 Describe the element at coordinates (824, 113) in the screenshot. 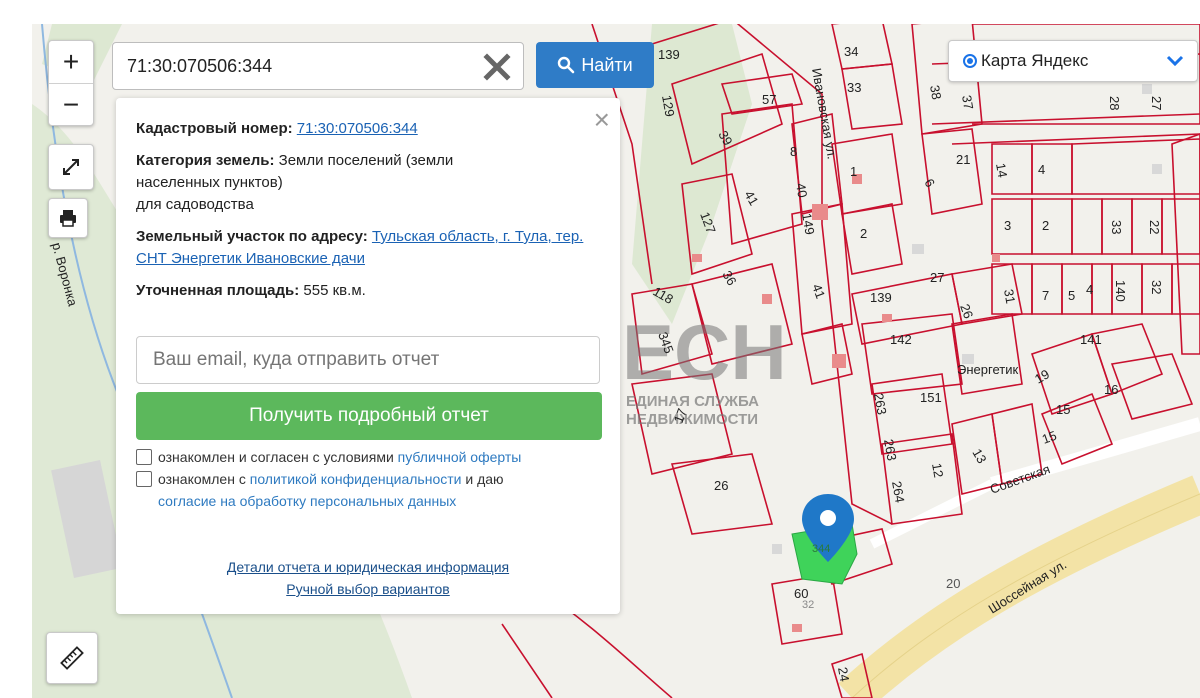

I see `street-label-ivanovskaya: Ивановская ул.` at that location.